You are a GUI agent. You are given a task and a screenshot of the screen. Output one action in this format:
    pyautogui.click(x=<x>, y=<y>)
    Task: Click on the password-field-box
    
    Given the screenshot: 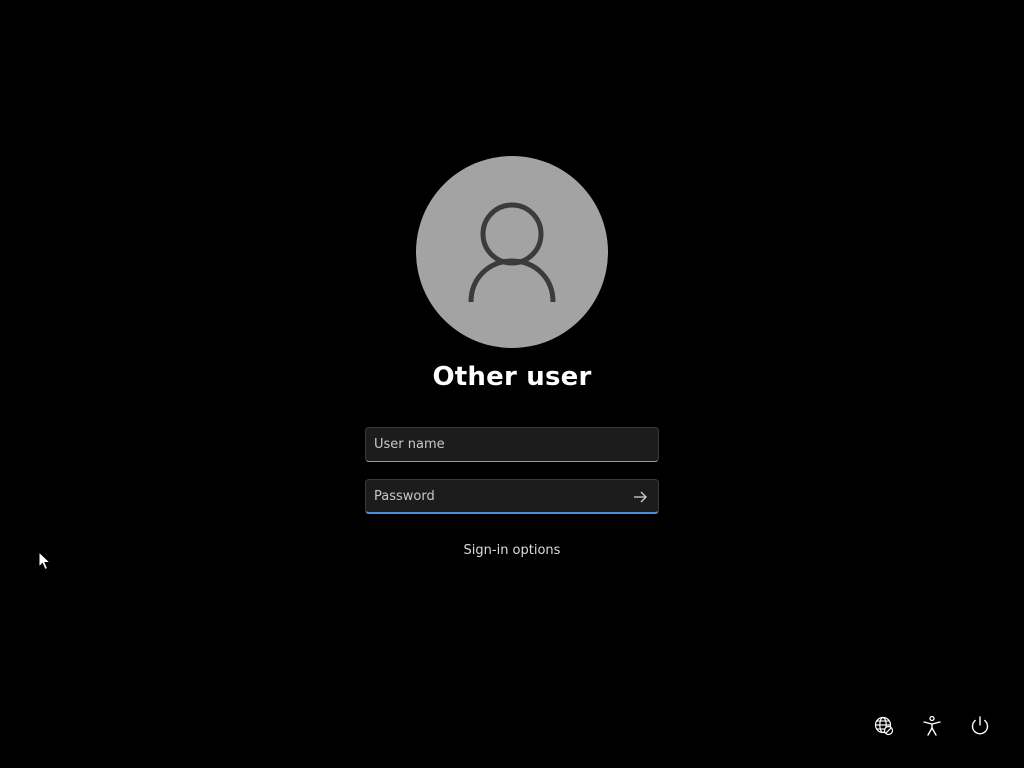 What is the action you would take?
    pyautogui.click(x=512, y=496)
    